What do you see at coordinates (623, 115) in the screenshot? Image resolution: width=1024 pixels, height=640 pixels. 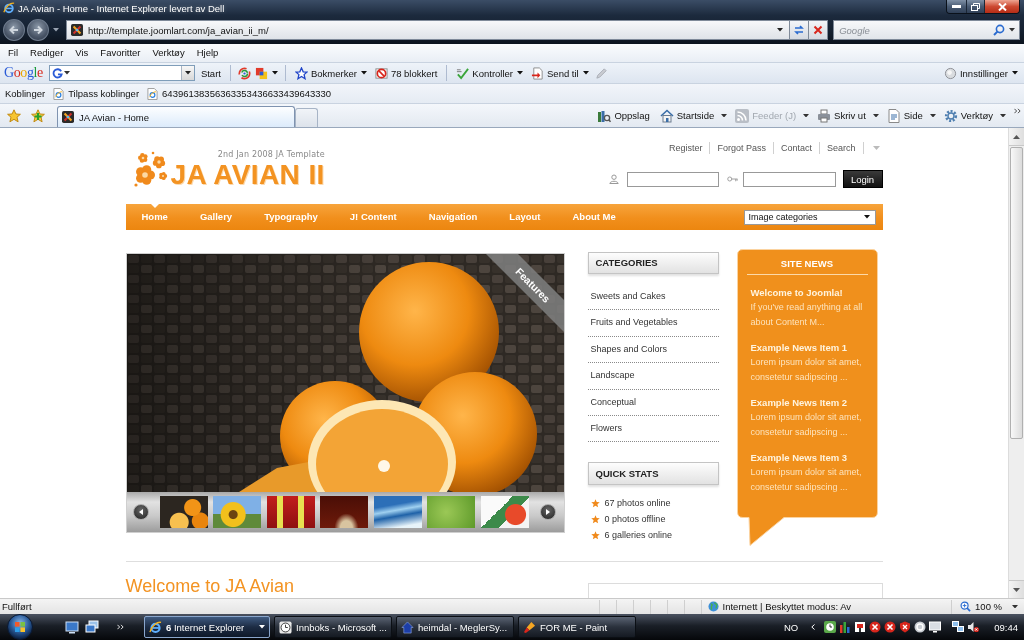 I see `command-button: Oppslag` at bounding box center [623, 115].